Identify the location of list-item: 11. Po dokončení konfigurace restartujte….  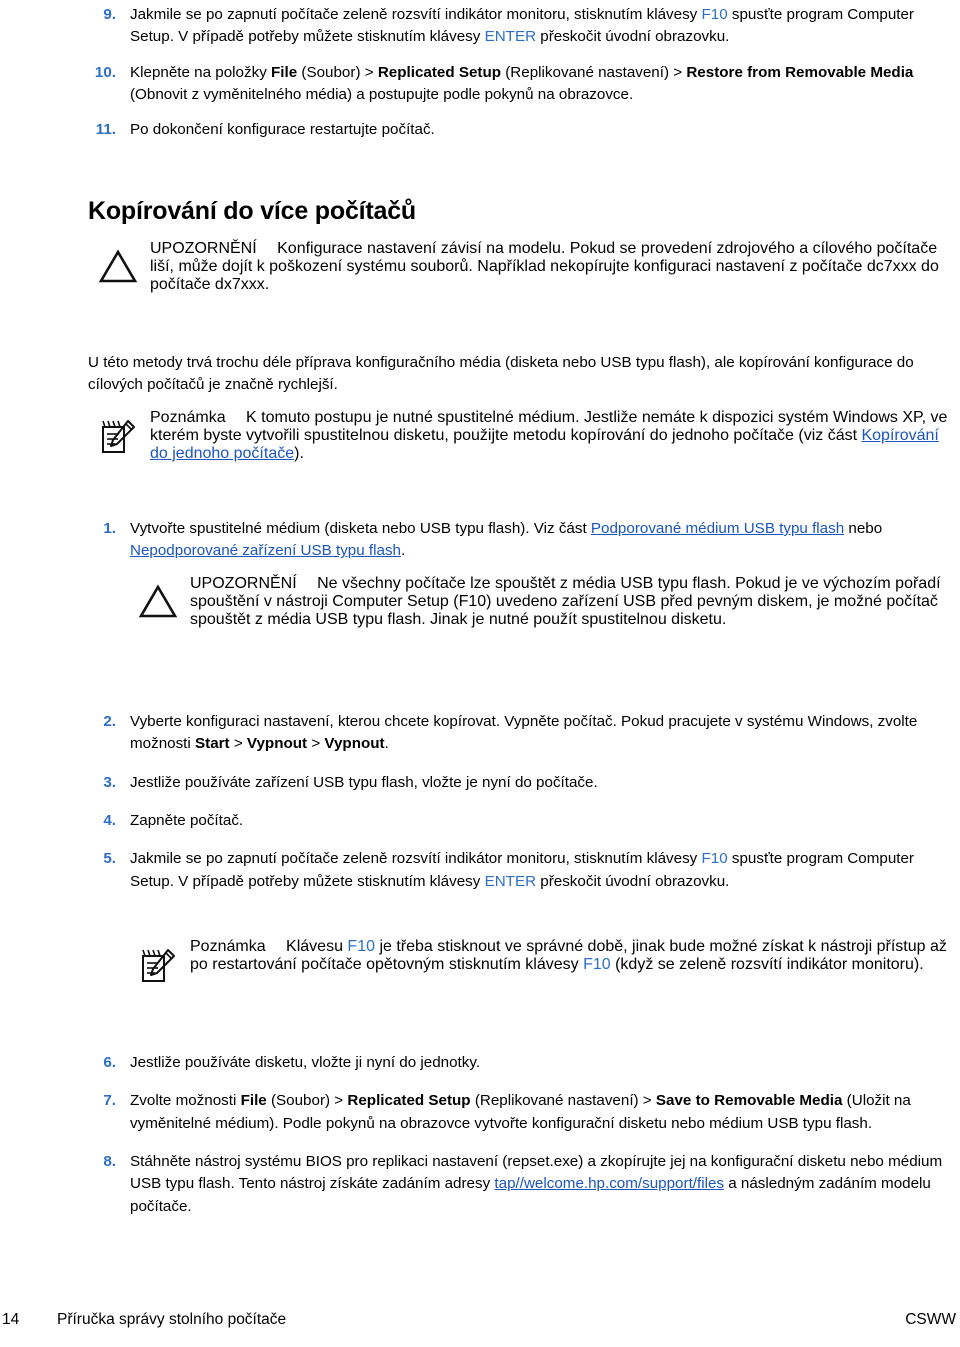
(524, 130).